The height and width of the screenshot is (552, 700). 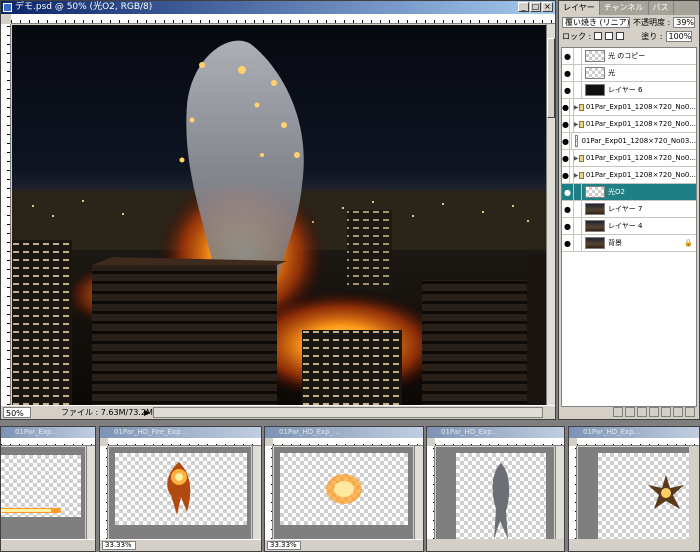 What do you see at coordinates (624, 8) in the screenshot?
I see `tab-channels: チャンネル` at bounding box center [624, 8].